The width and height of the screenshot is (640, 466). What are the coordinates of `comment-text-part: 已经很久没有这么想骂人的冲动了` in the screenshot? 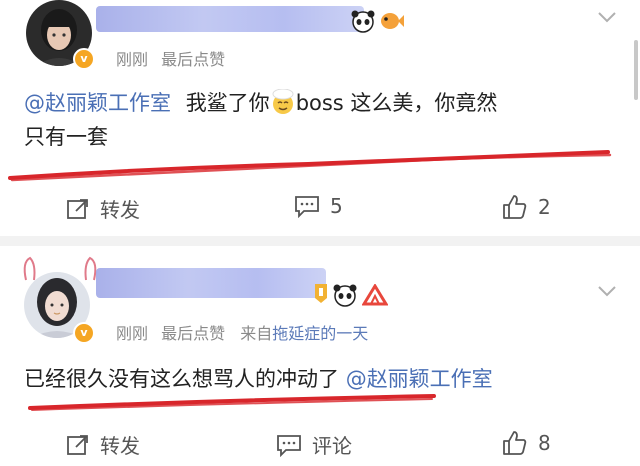 It's located at (181, 379).